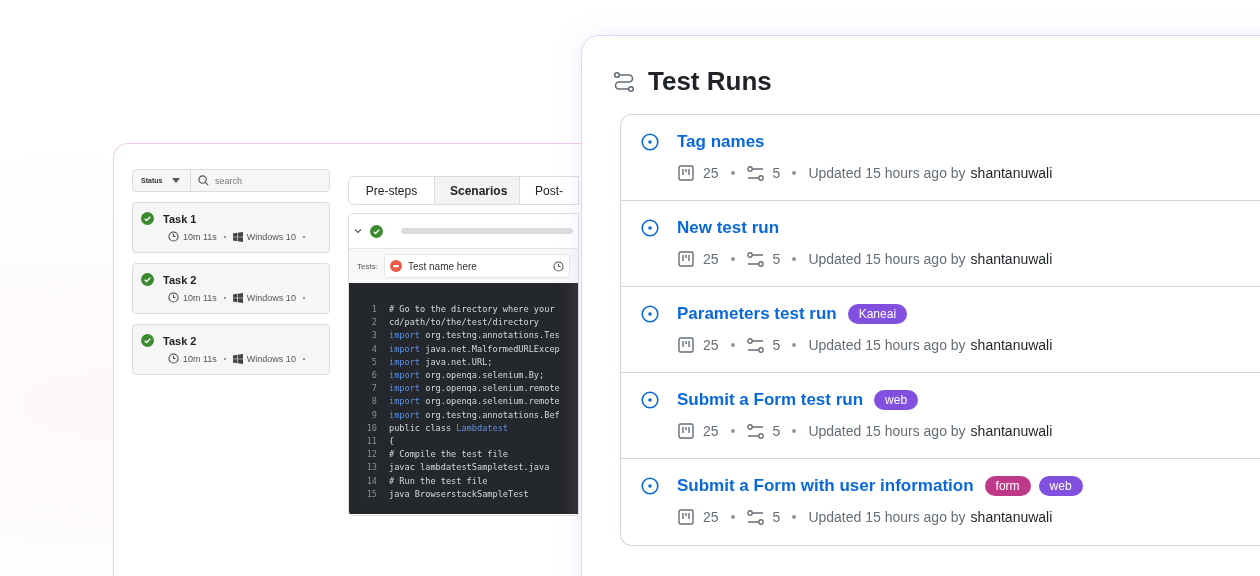 The image size is (1260, 576). What do you see at coordinates (728, 228) in the screenshot?
I see `run-link: New test run` at bounding box center [728, 228].